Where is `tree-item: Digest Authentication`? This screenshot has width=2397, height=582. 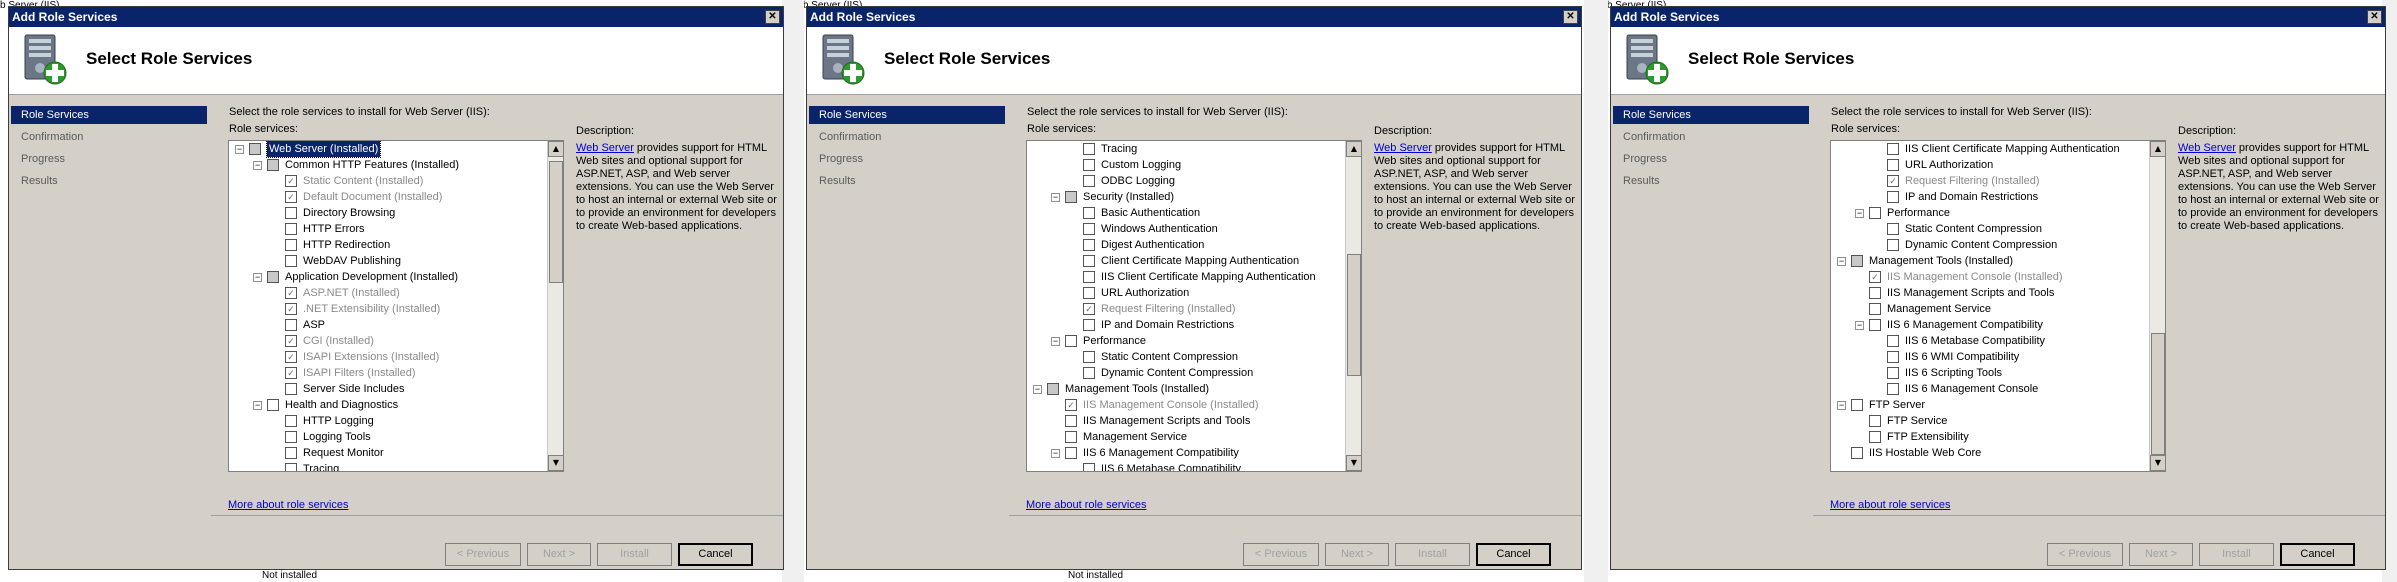
tree-item: Digest Authentication is located at coordinates (1186, 245).